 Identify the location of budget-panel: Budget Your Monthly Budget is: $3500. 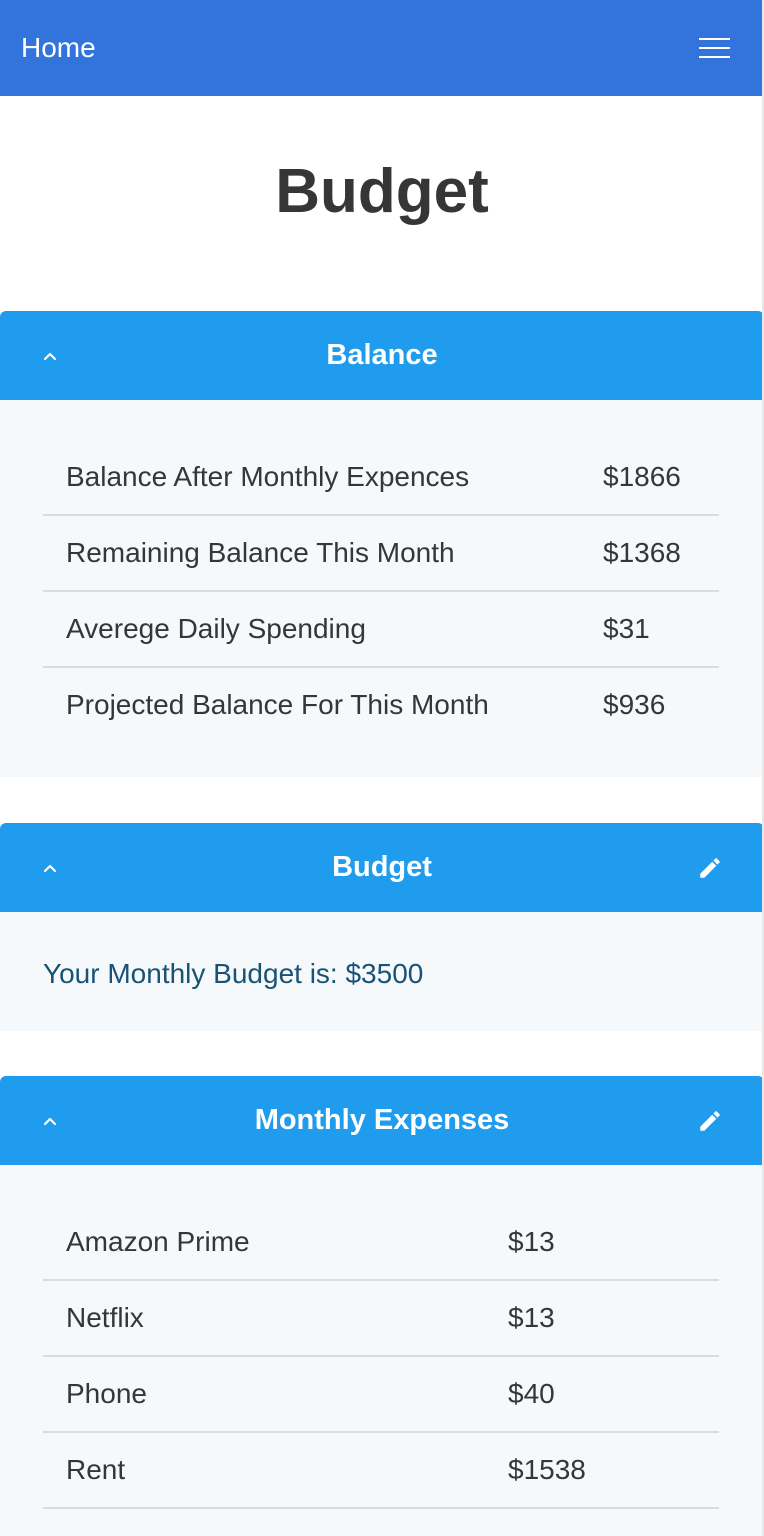
(382, 927).